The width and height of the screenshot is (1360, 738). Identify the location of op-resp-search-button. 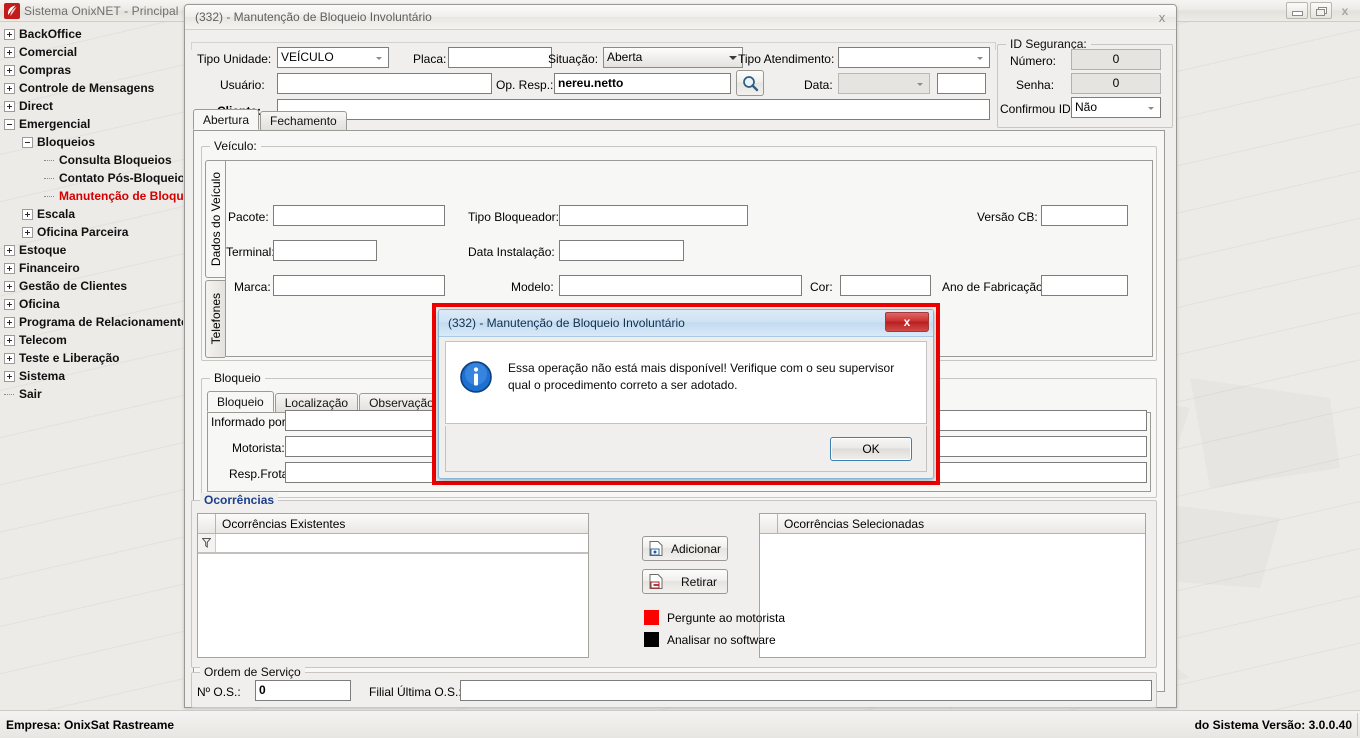
(750, 83).